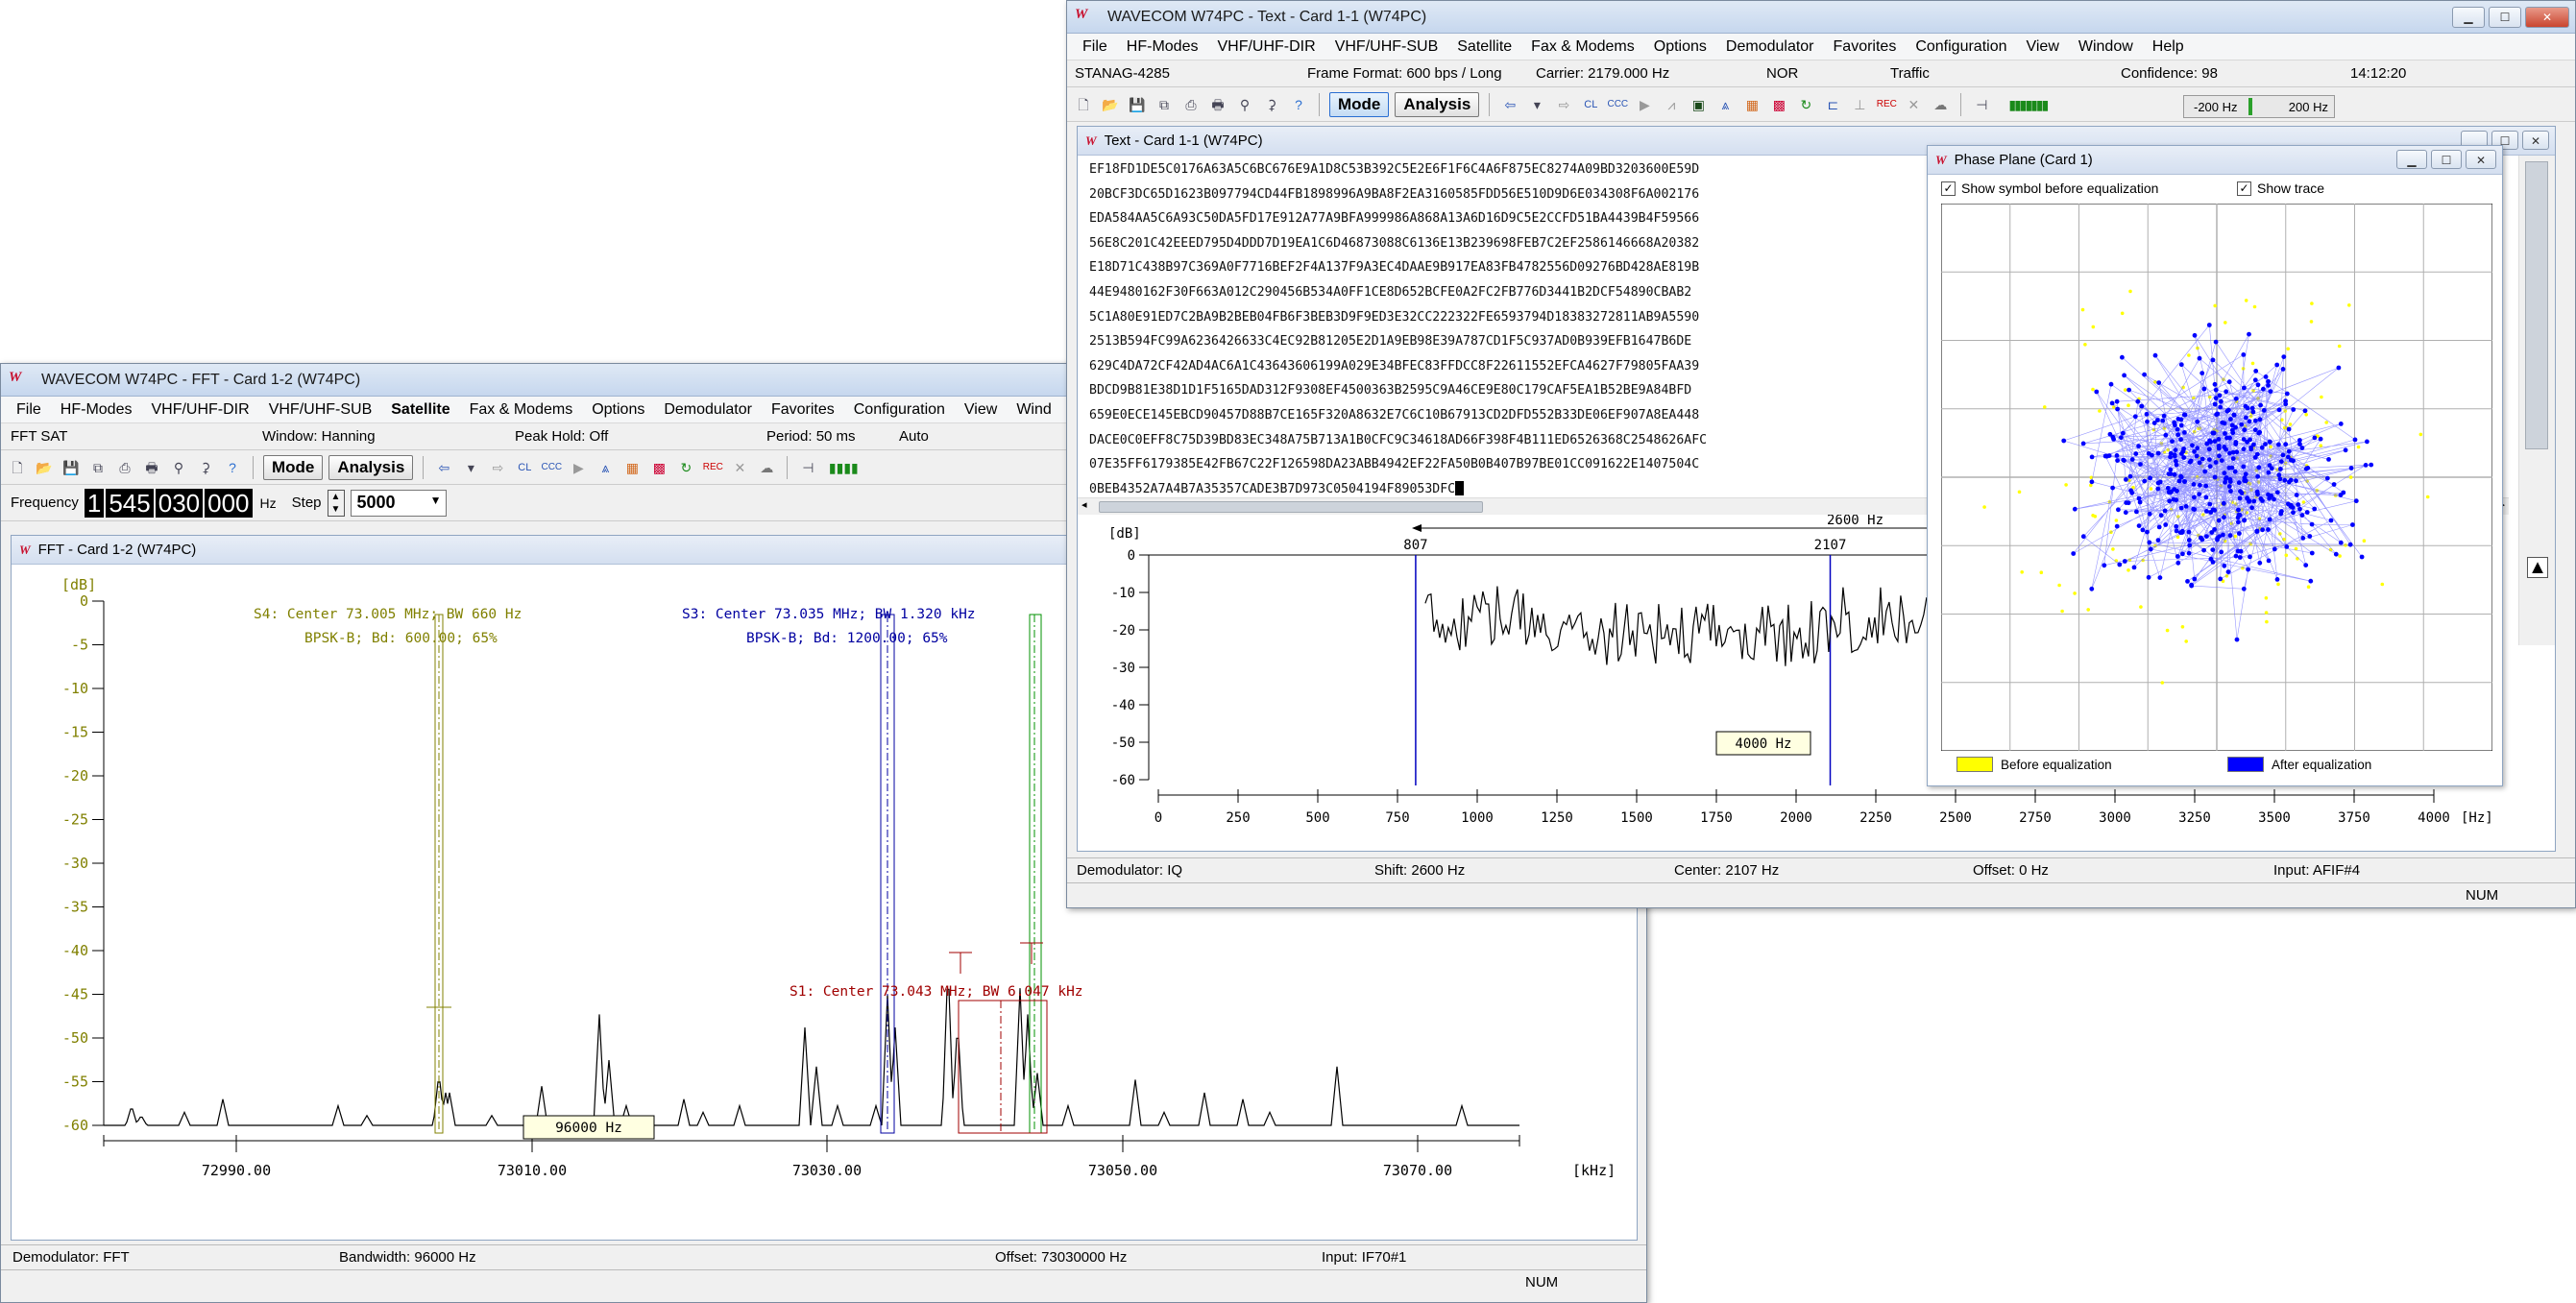 Image resolution: width=2576 pixels, height=1303 pixels. I want to click on frequency-digit-group: 030, so click(179, 503).